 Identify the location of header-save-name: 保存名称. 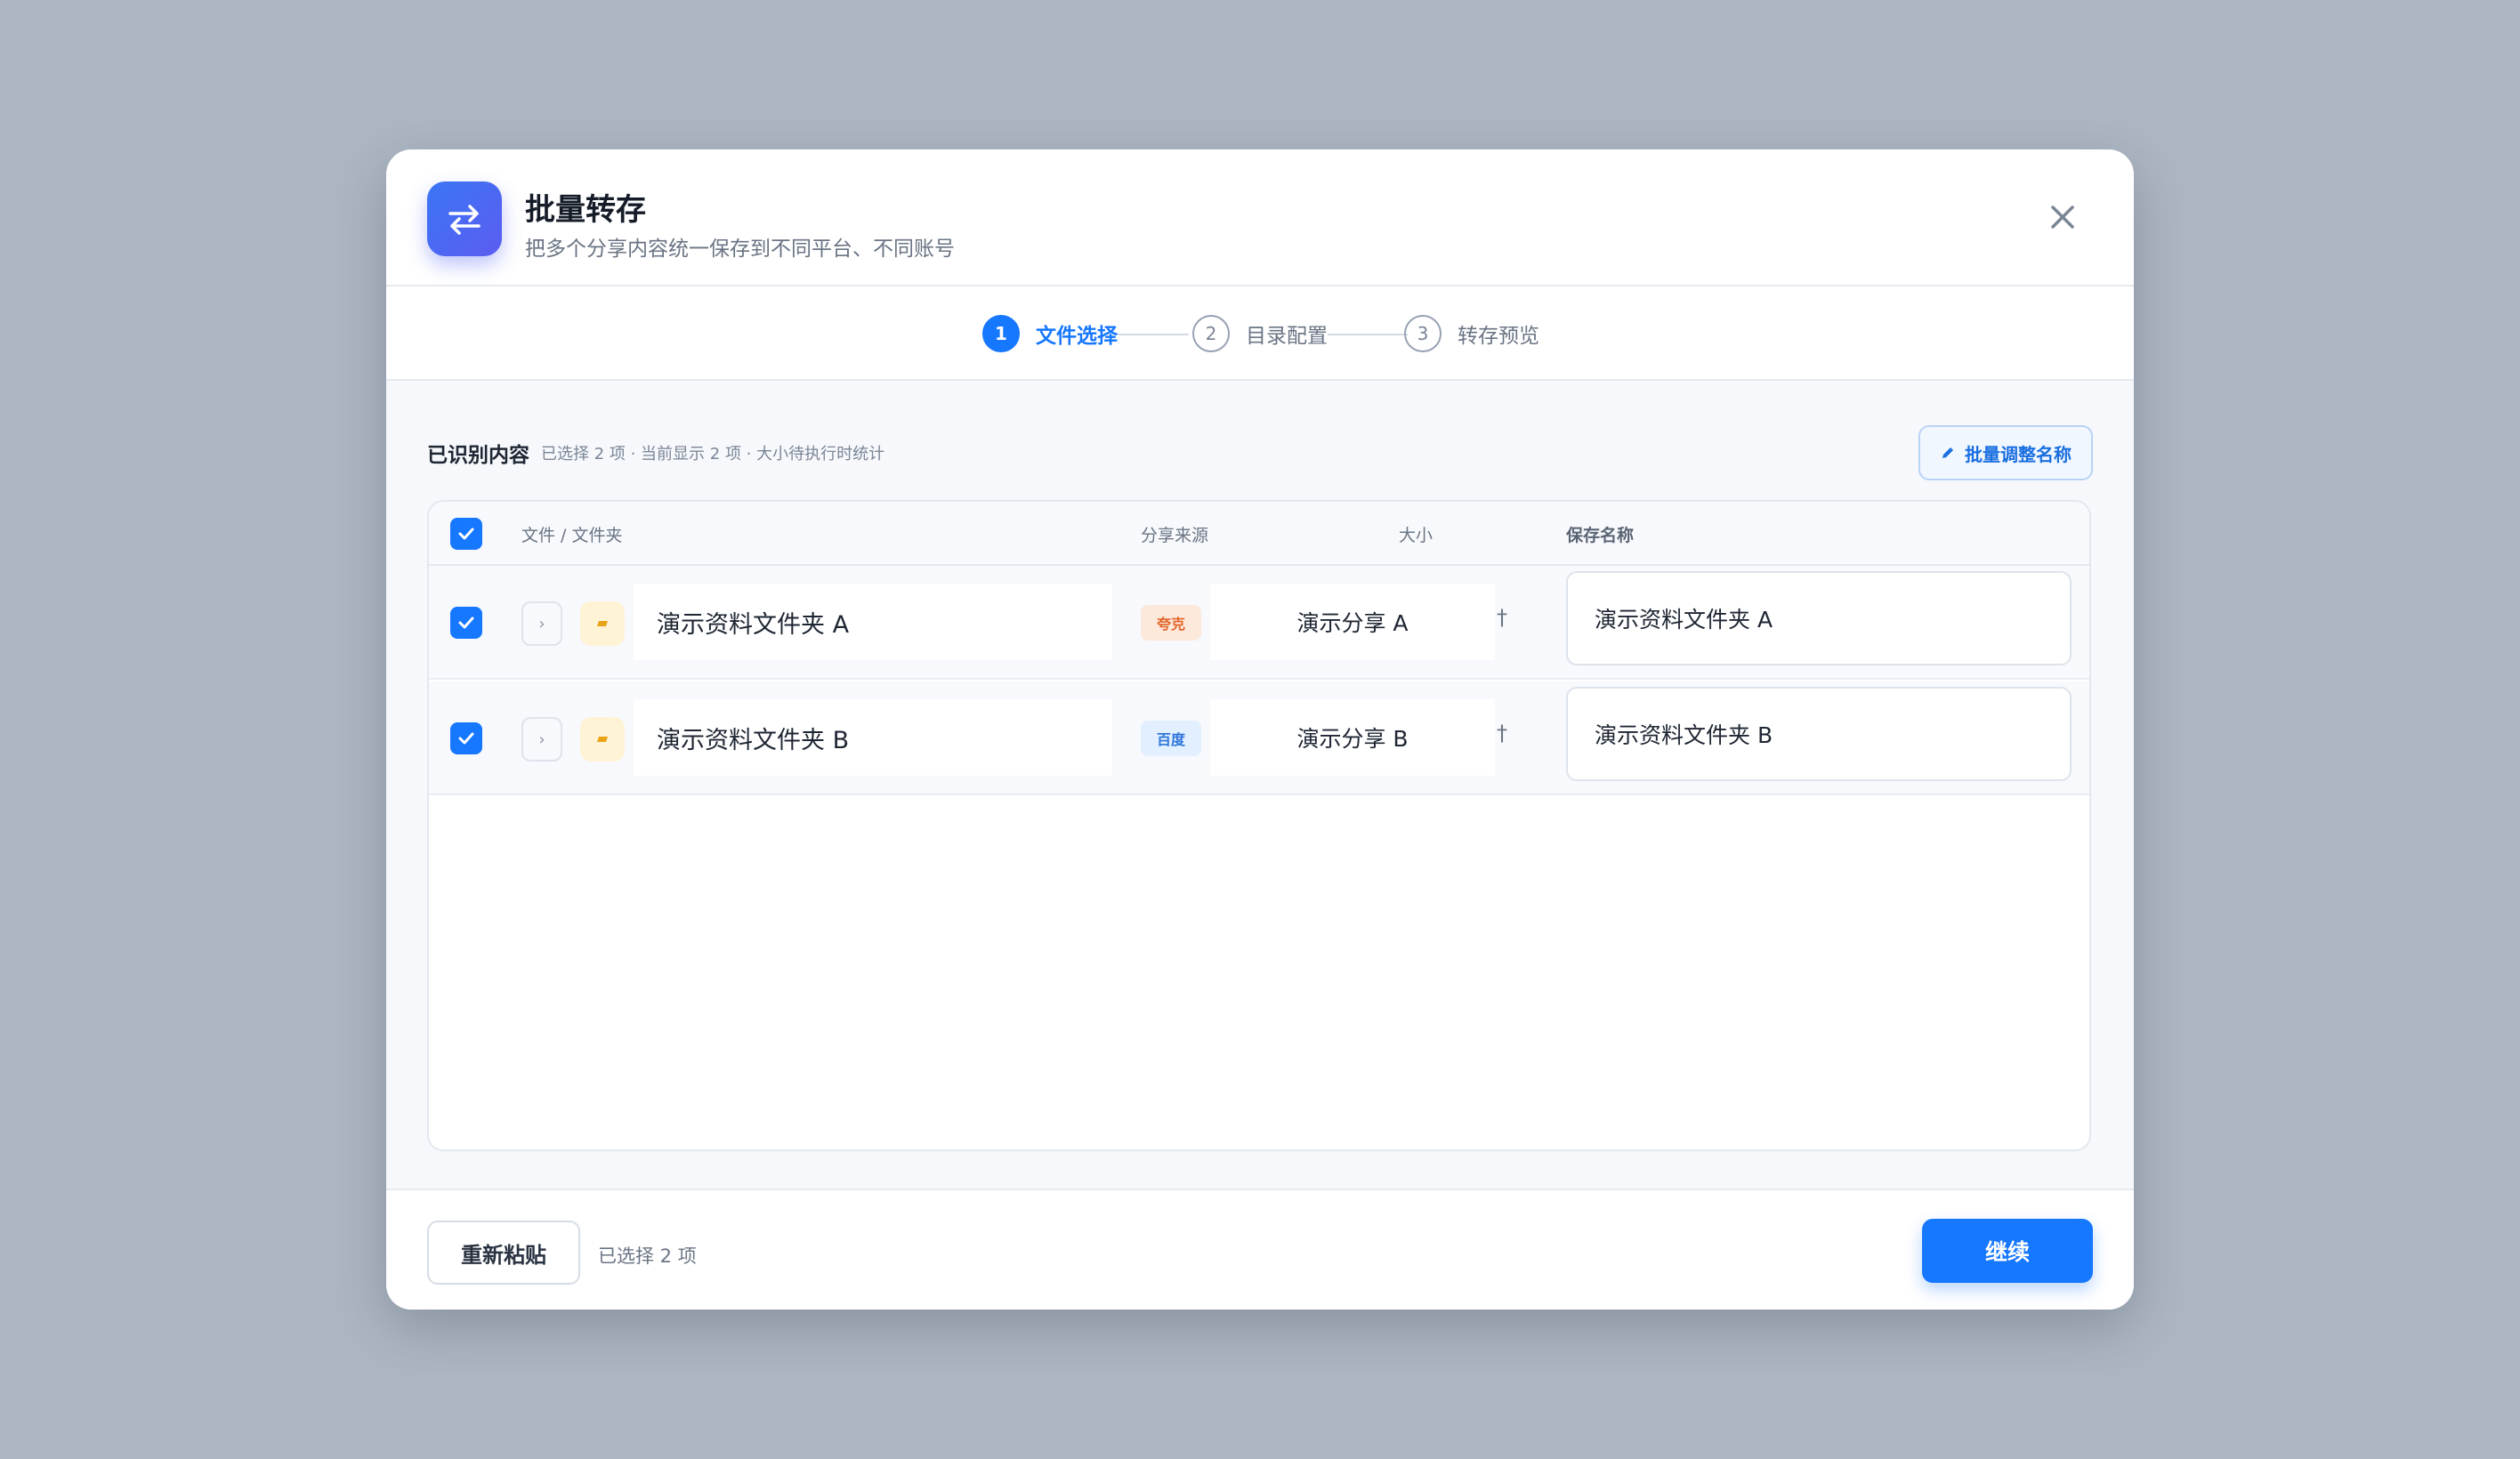
(1600, 535).